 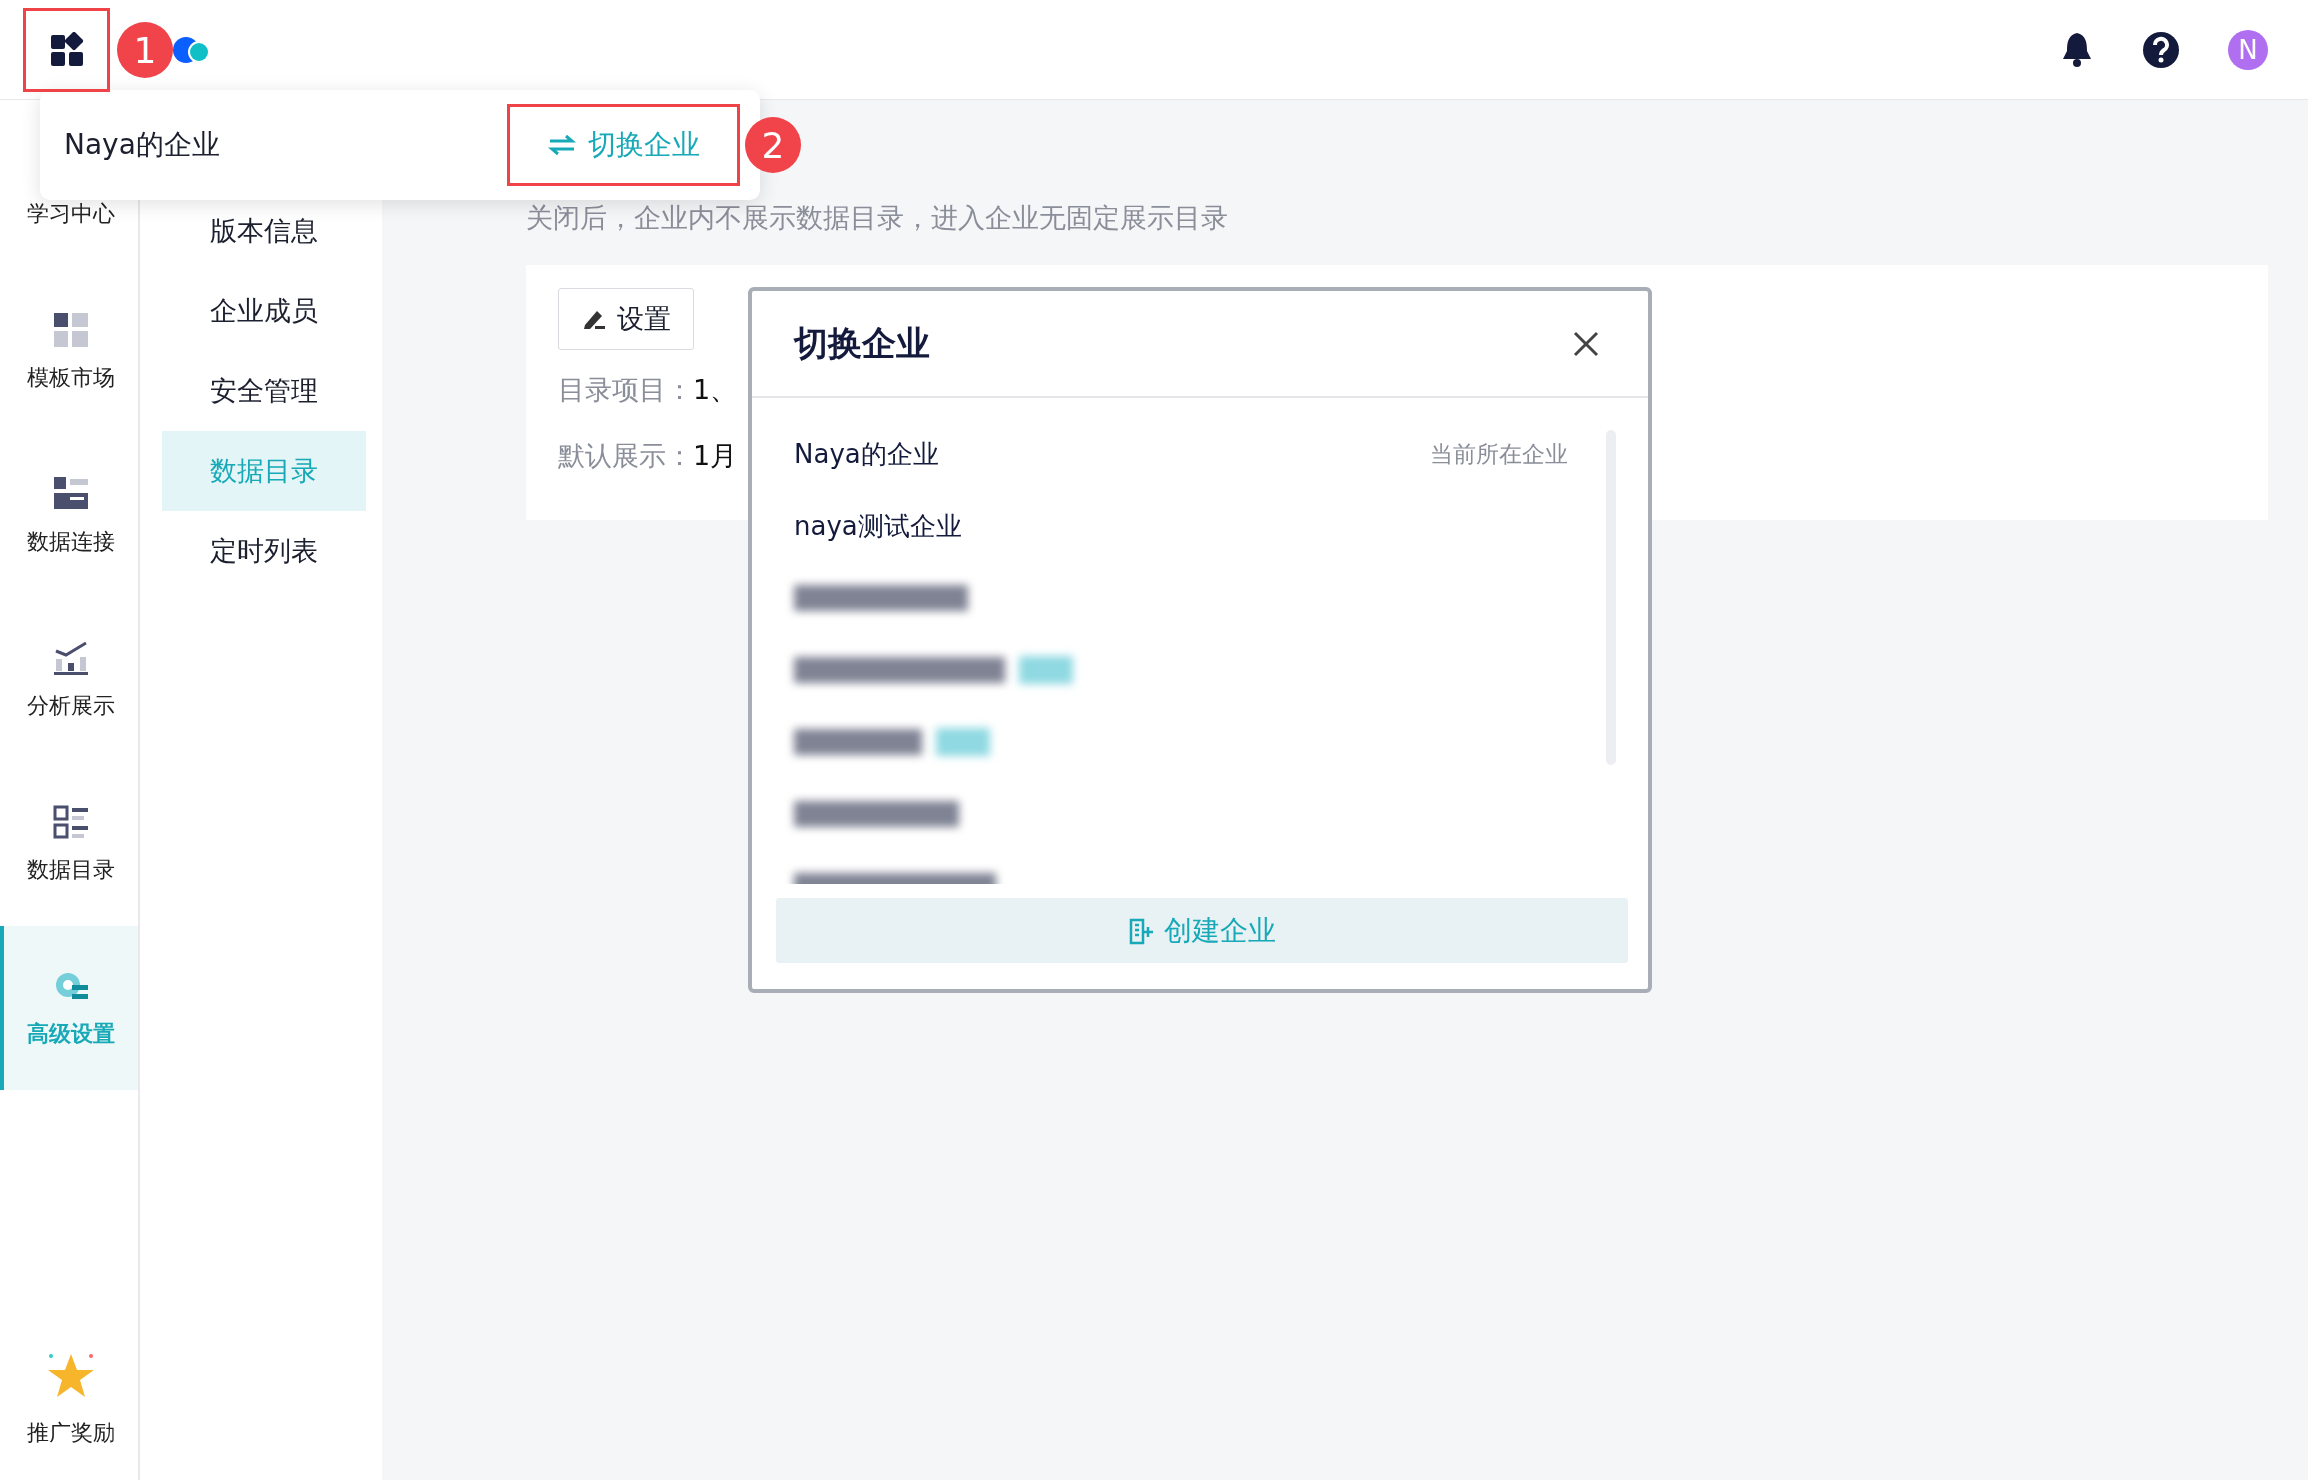 What do you see at coordinates (715, 390) in the screenshot?
I see `field-value: 1、` at bounding box center [715, 390].